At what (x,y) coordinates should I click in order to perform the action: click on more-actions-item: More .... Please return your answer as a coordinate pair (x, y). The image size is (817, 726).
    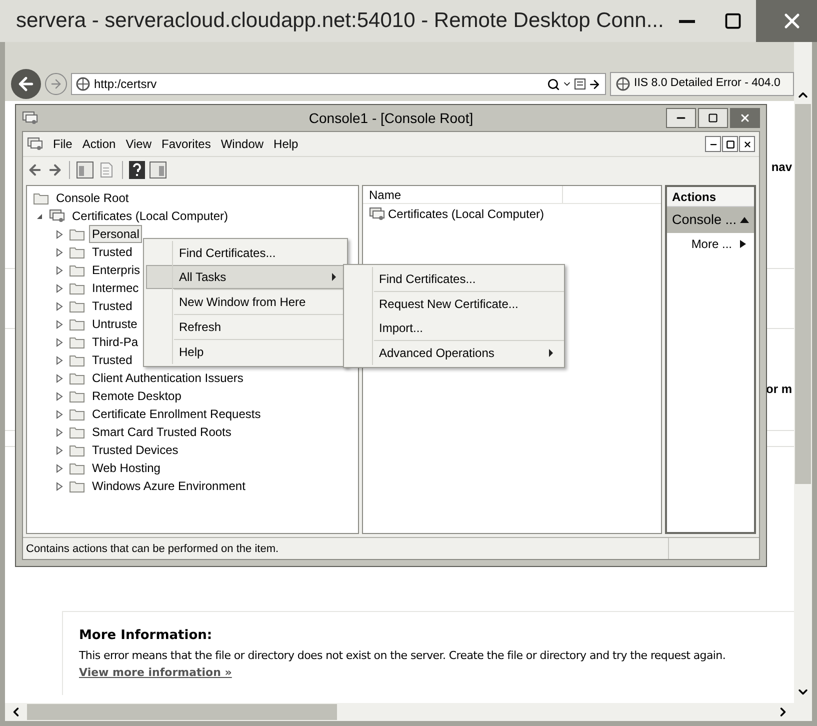
    Looking at the image, I should click on (710, 244).